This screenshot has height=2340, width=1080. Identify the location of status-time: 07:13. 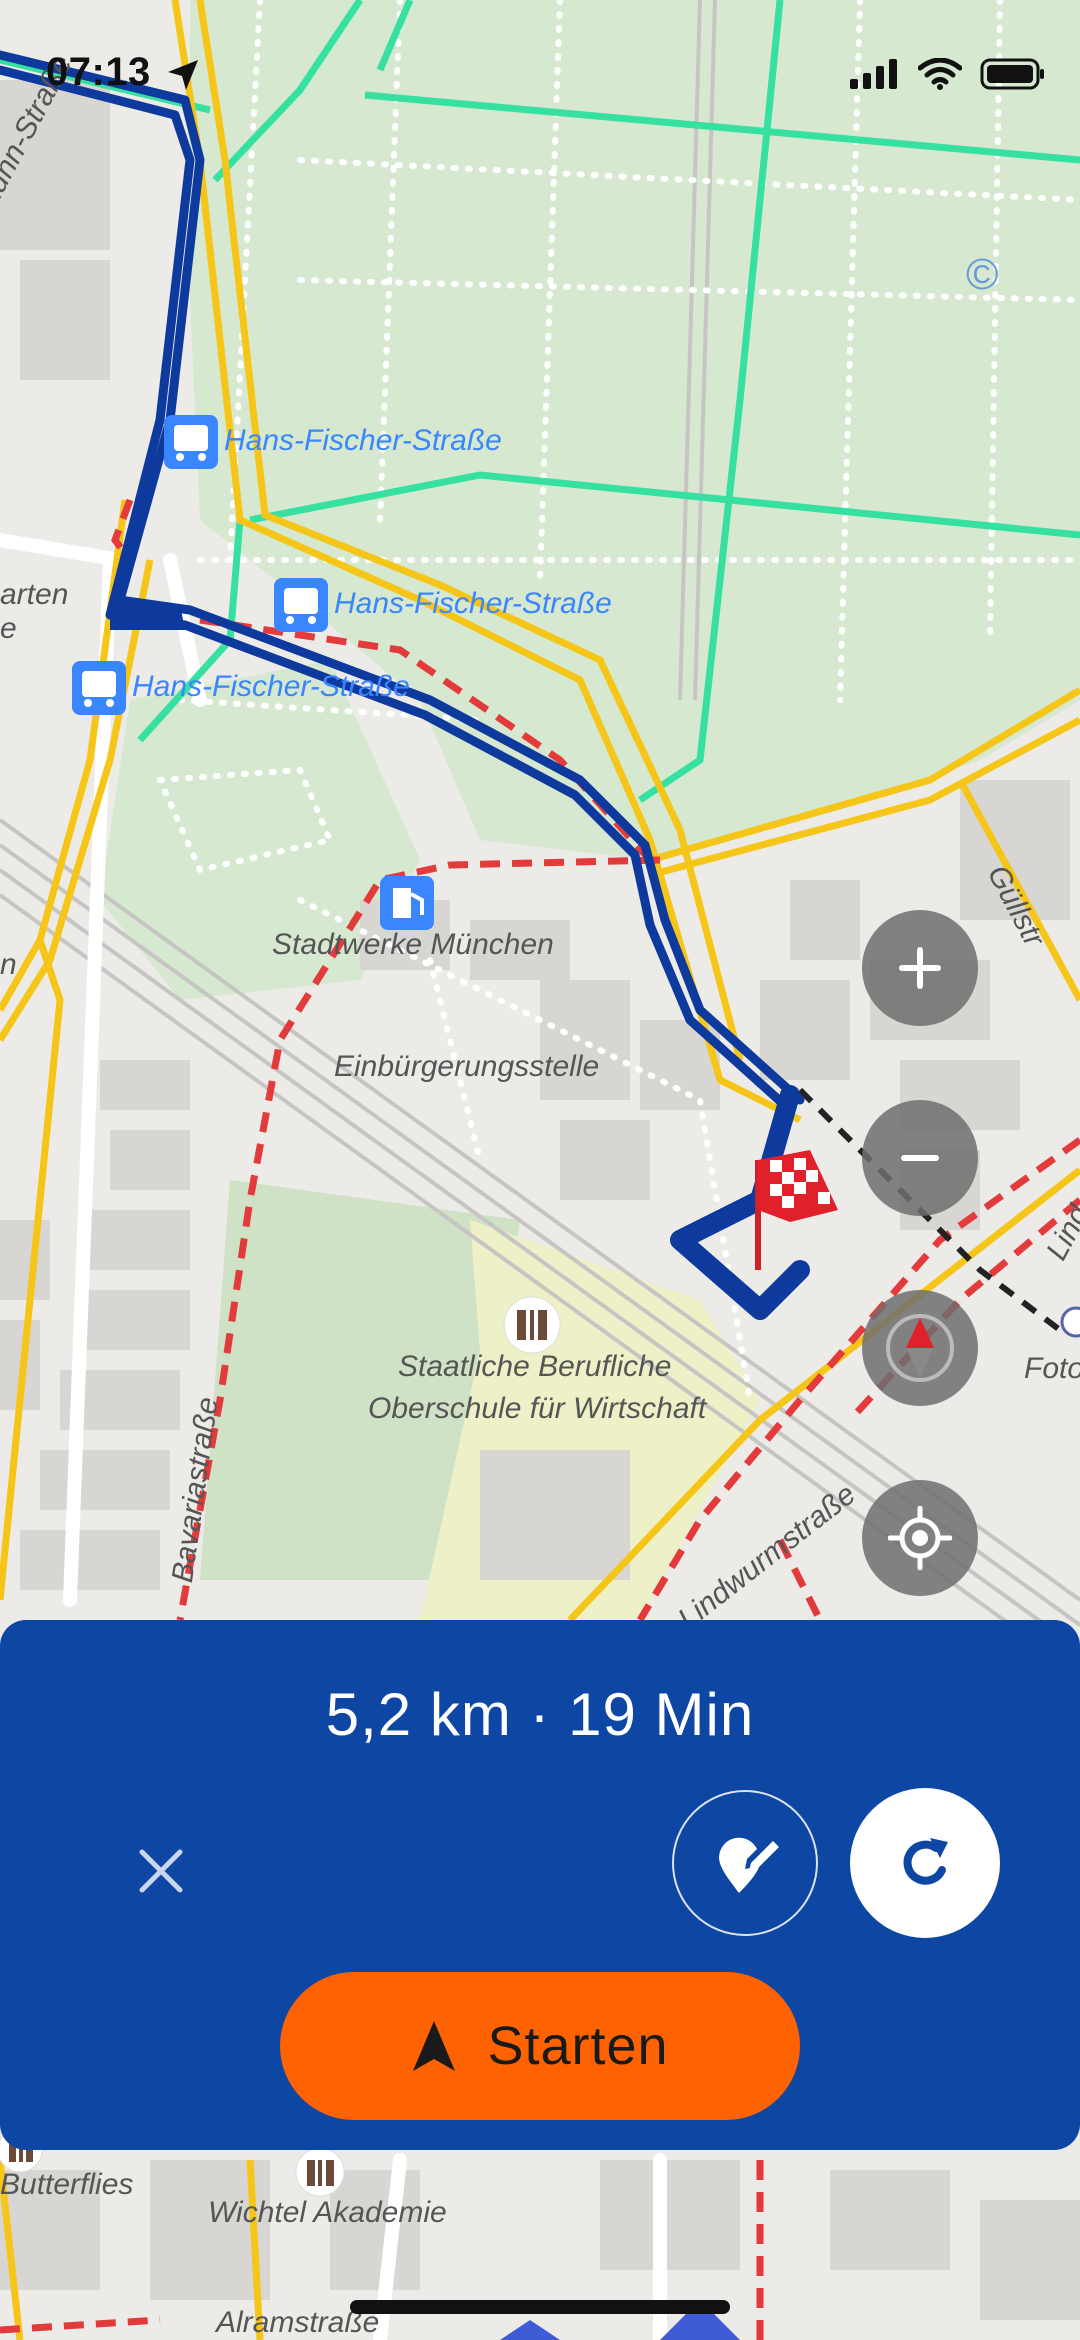
(98, 72).